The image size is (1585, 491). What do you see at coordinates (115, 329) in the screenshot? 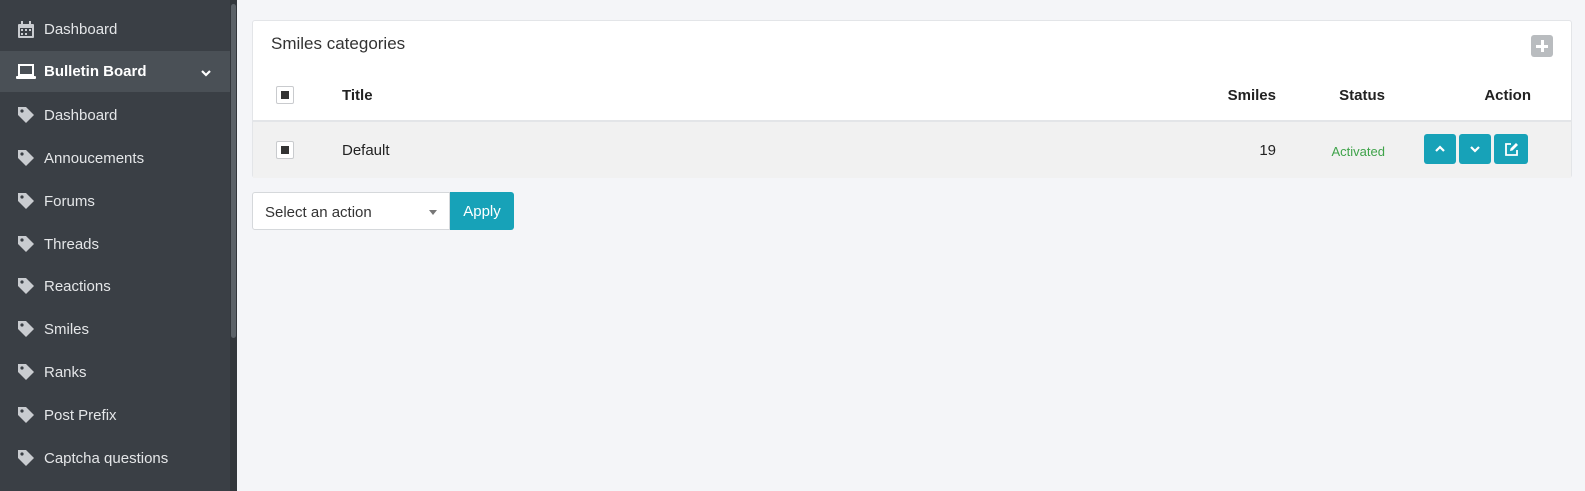
I see `sidebar-item-smiles: Smiles` at bounding box center [115, 329].